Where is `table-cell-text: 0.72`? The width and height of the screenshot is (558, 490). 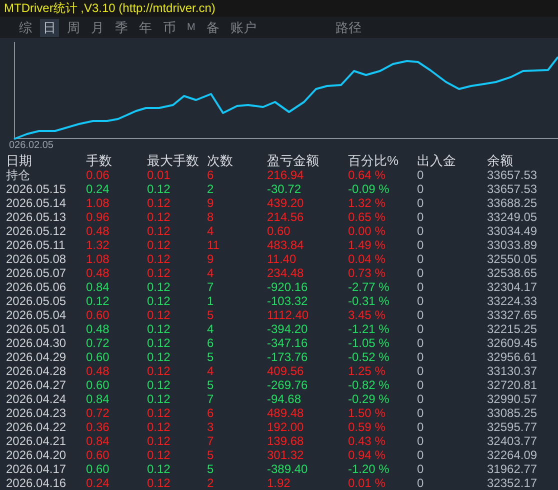
table-cell-text: 0.72 is located at coordinates (98, 413).